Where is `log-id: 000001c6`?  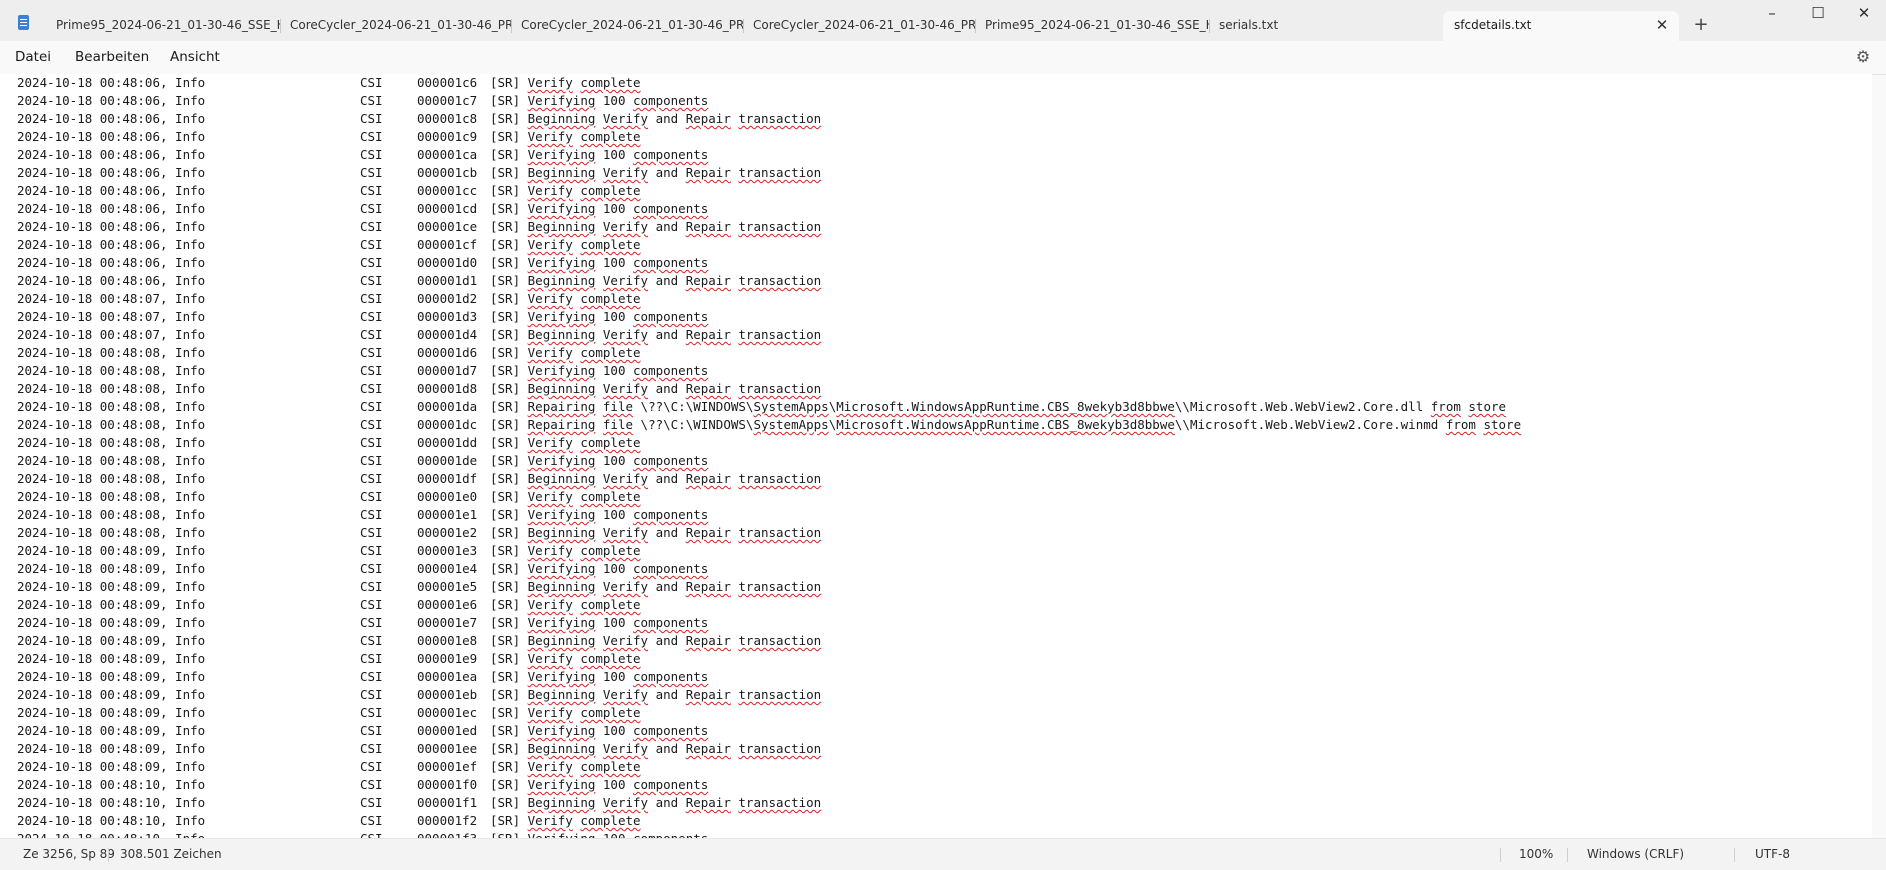 log-id: 000001c6 is located at coordinates (447, 82).